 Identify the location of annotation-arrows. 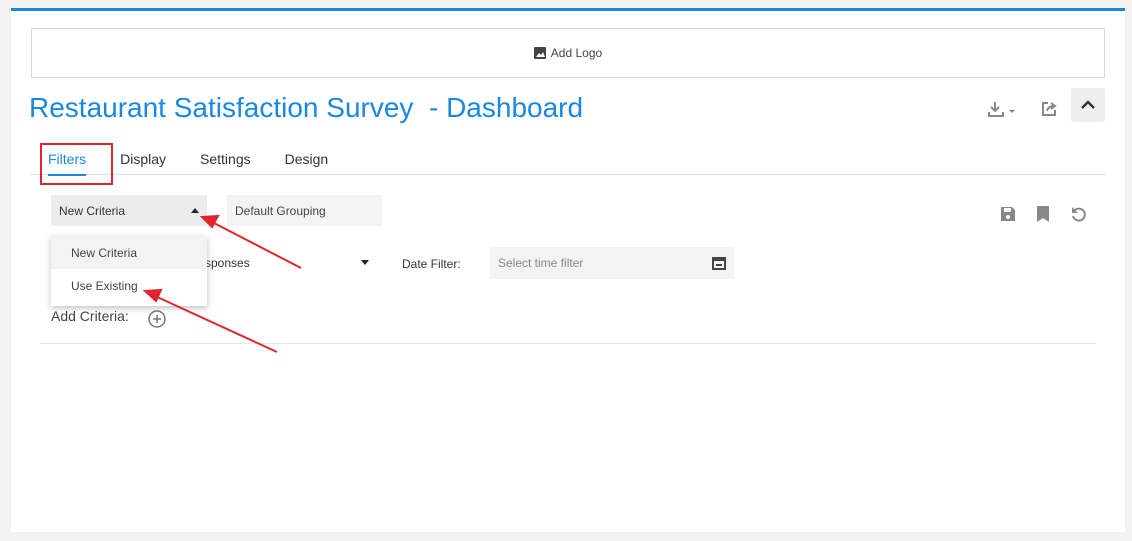
(222, 283).